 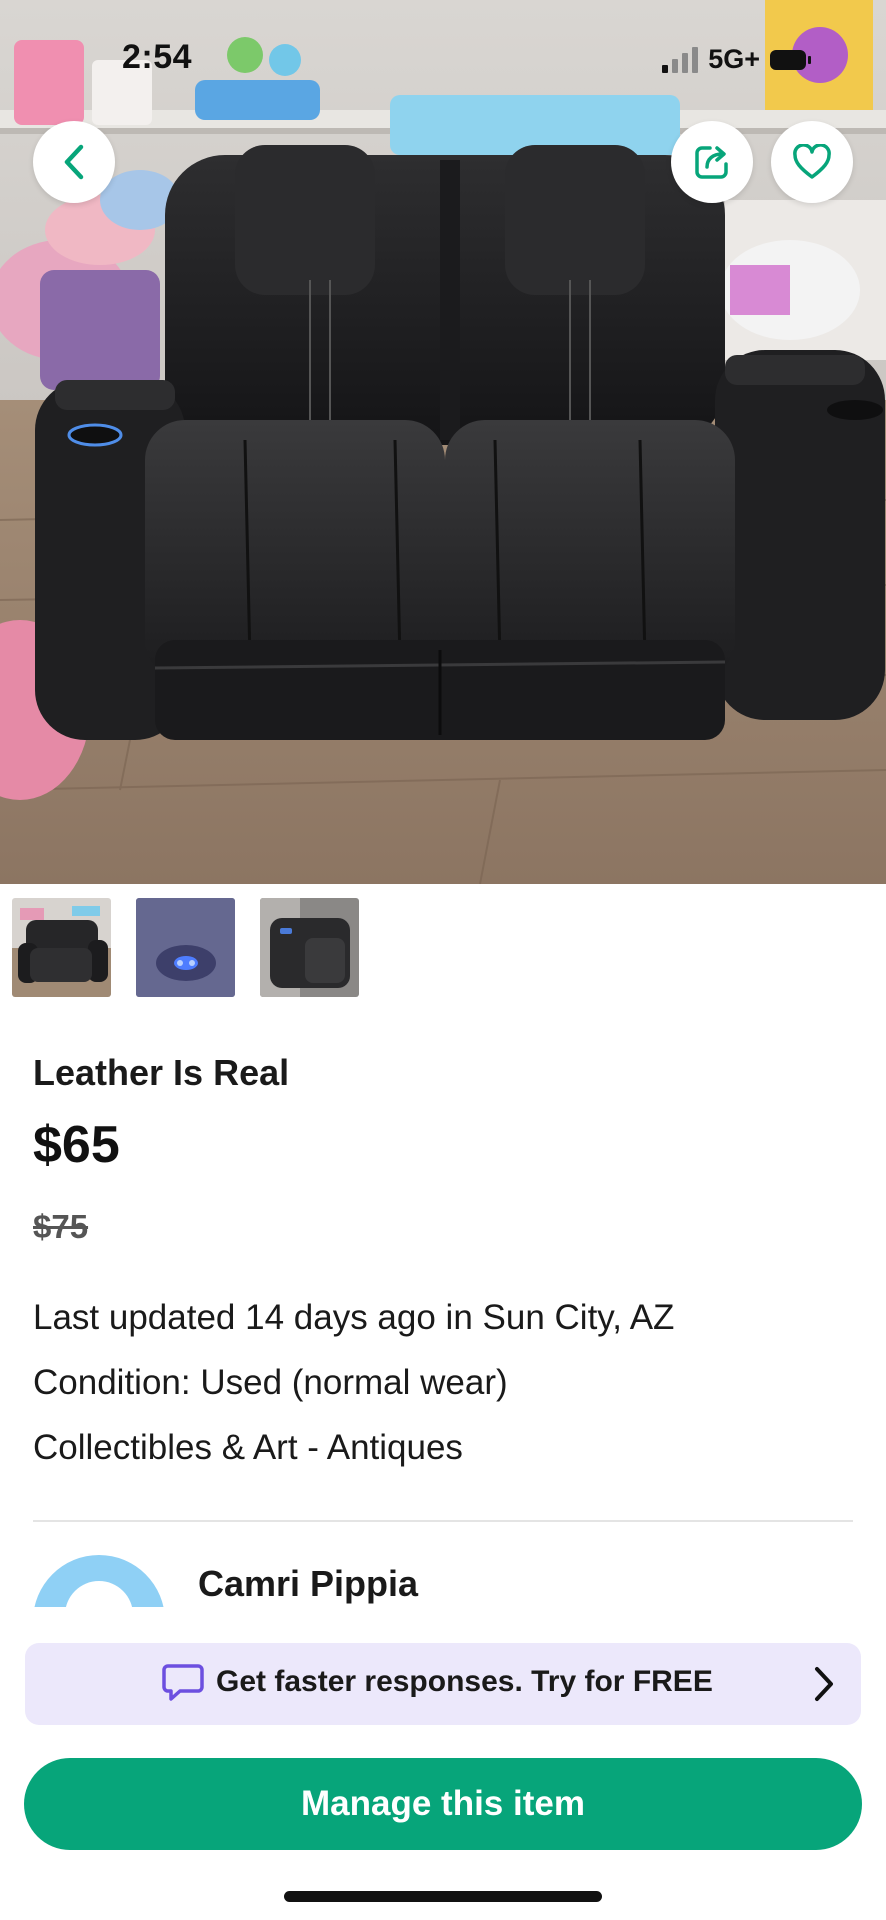 What do you see at coordinates (183, 1682) in the screenshot?
I see `chat-bubble-icon` at bounding box center [183, 1682].